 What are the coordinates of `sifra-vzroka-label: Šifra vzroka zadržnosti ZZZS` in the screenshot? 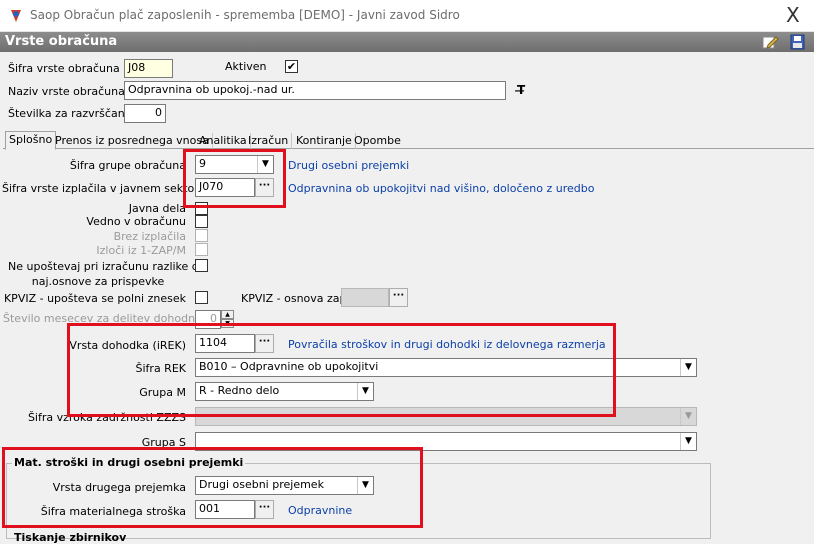 It's located at (106, 417).